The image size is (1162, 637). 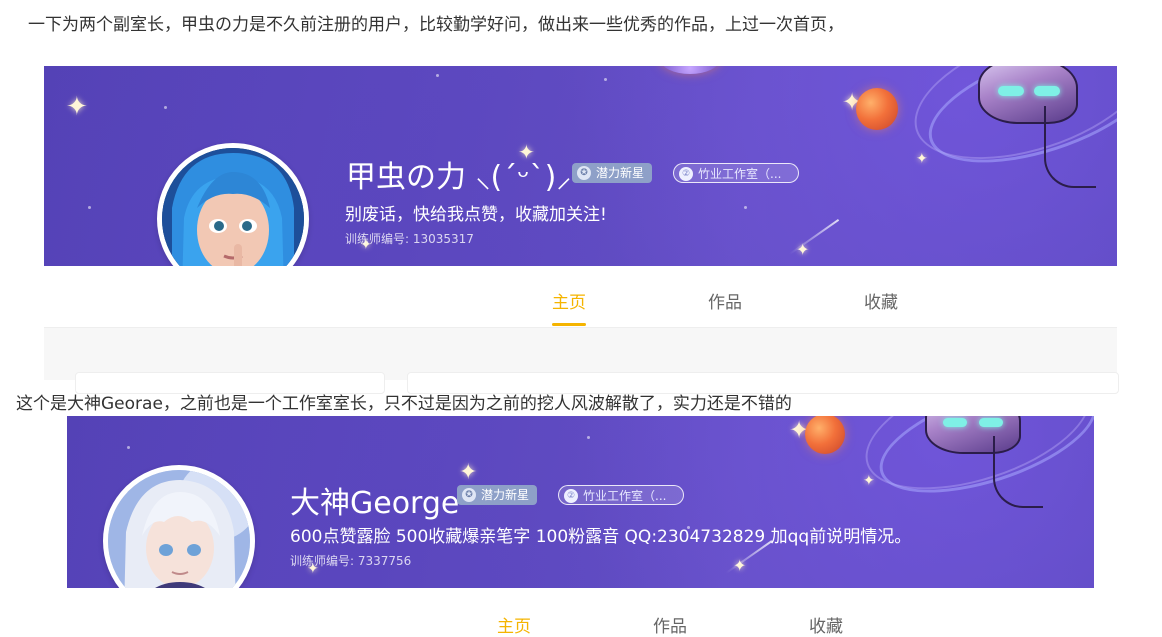 What do you see at coordinates (476, 215) in the screenshot?
I see `profile-motto: 别废话，快给我点赞，收藏加关注!` at bounding box center [476, 215].